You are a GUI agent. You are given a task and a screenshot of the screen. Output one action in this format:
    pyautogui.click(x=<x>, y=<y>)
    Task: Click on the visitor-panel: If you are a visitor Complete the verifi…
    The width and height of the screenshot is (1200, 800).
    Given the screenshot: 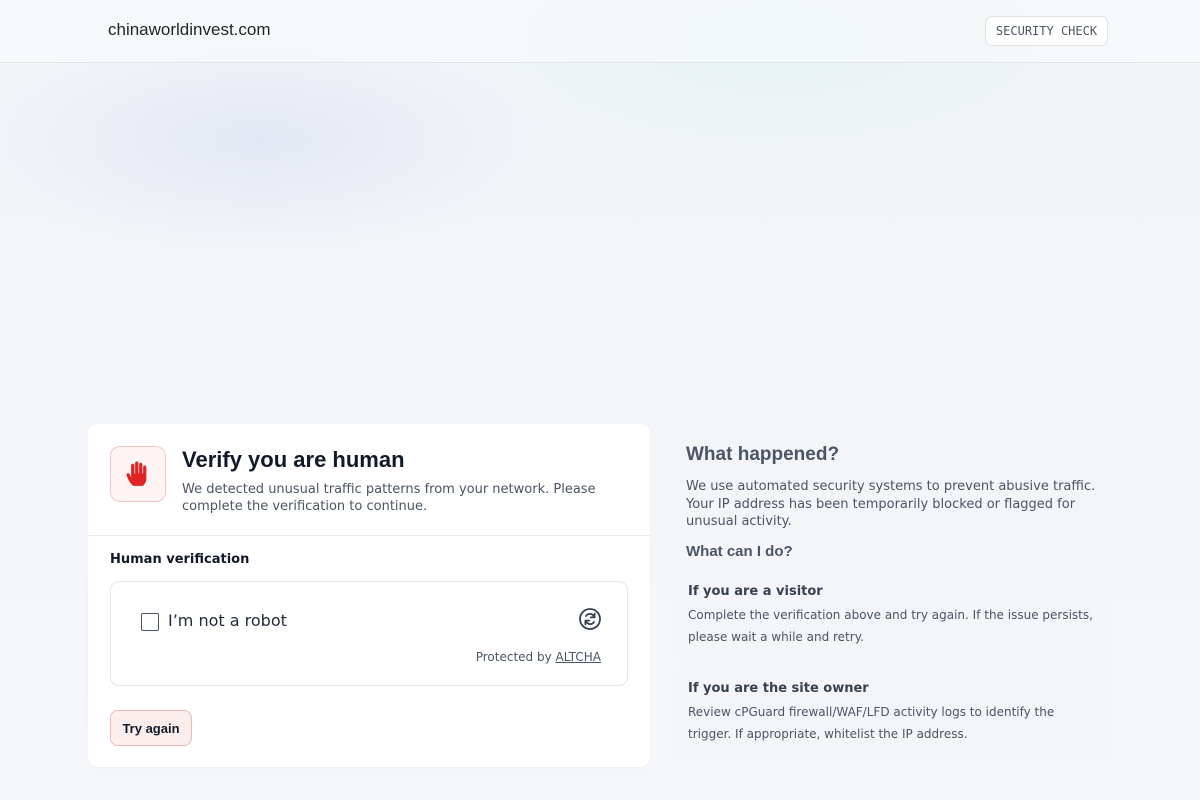 What is the action you would take?
    pyautogui.click(x=893, y=615)
    